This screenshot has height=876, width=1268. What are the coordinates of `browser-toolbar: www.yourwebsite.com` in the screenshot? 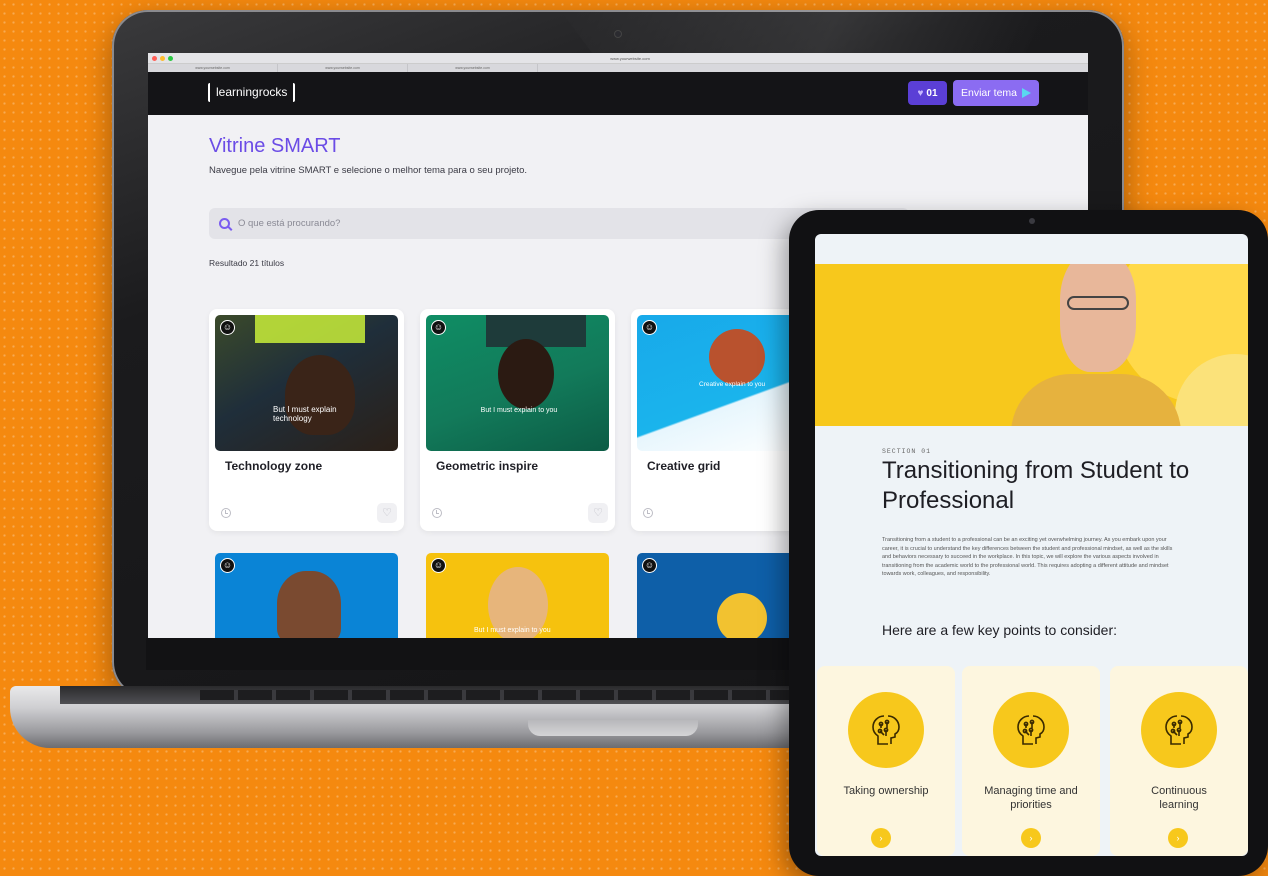 It's located at (618, 58).